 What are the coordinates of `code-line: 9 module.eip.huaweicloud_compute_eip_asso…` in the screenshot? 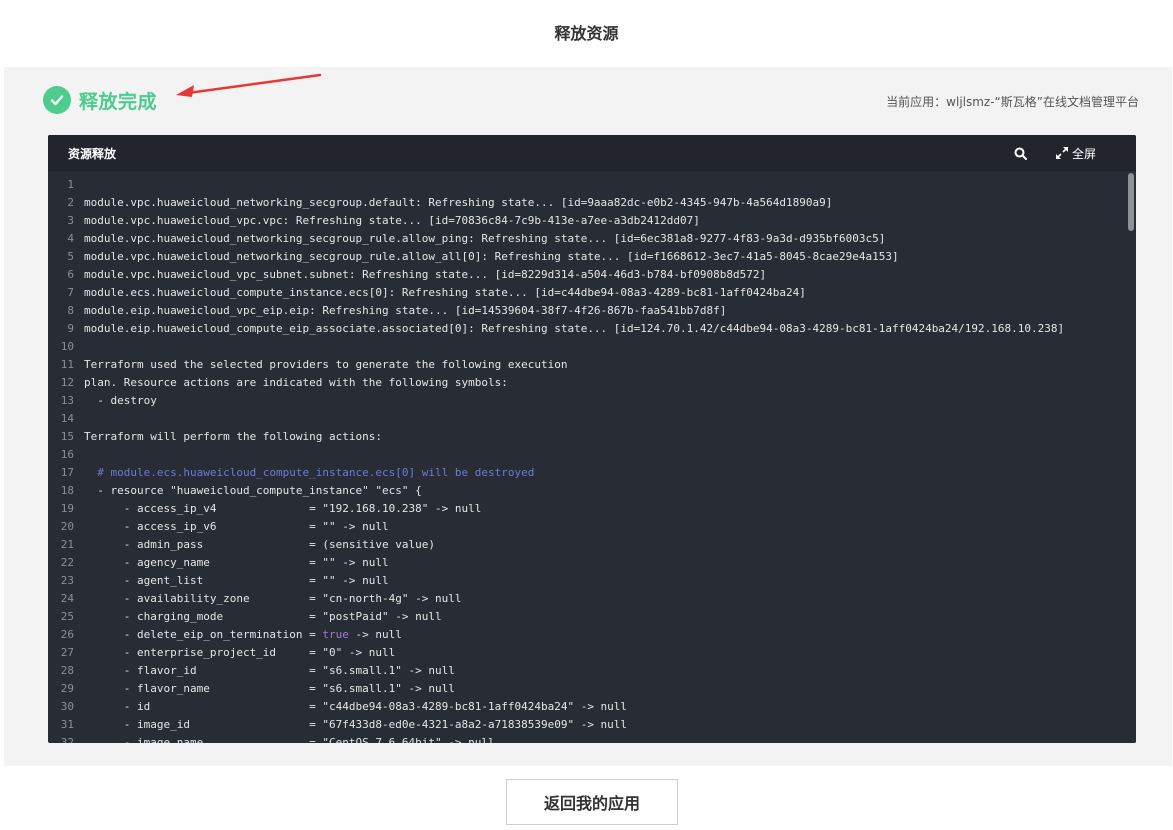 It's located at (592, 329).